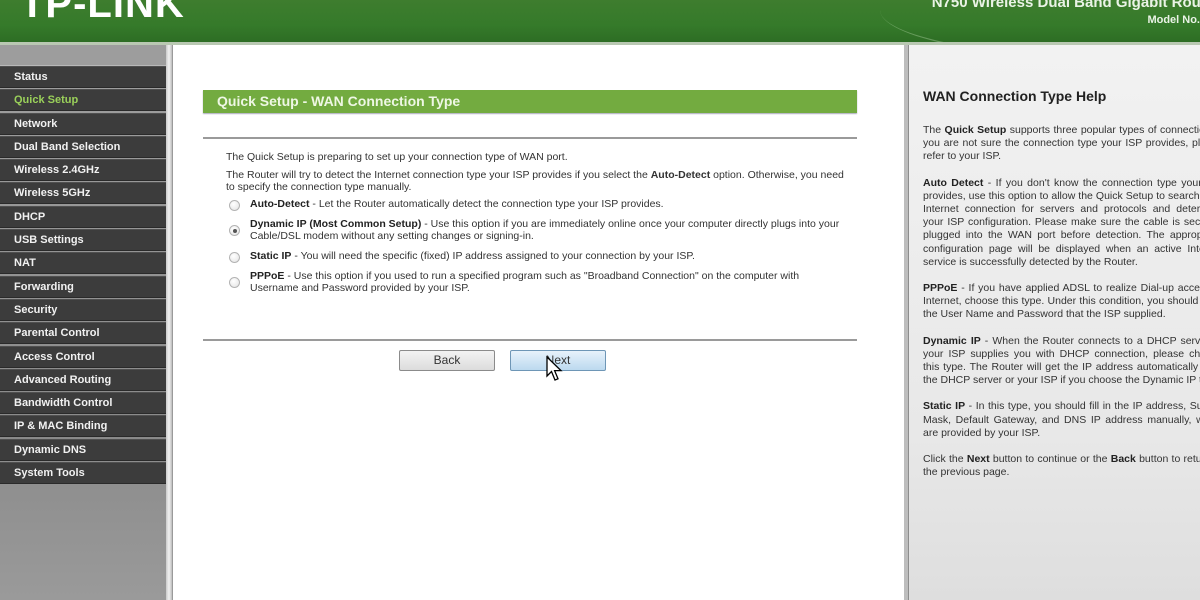 This screenshot has height=600, width=1200. I want to click on sidebar-item-forwarding: Forwarding, so click(83, 286).